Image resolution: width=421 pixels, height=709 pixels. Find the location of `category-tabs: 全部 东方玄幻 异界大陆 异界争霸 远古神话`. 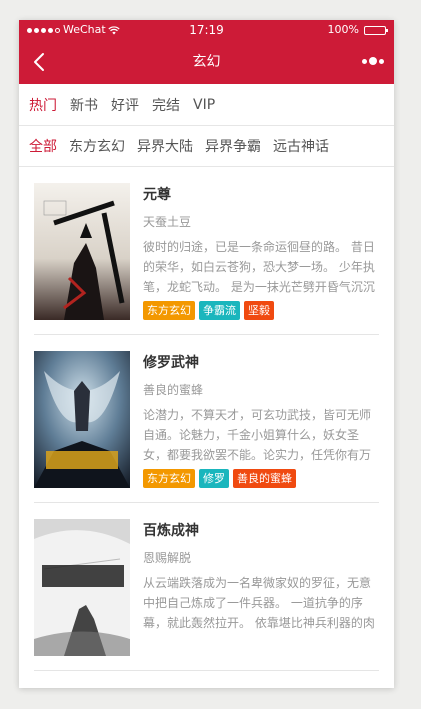

category-tabs: 全部 东方玄幻 异界大陆 异界争霸 远古神话 is located at coordinates (206, 146).